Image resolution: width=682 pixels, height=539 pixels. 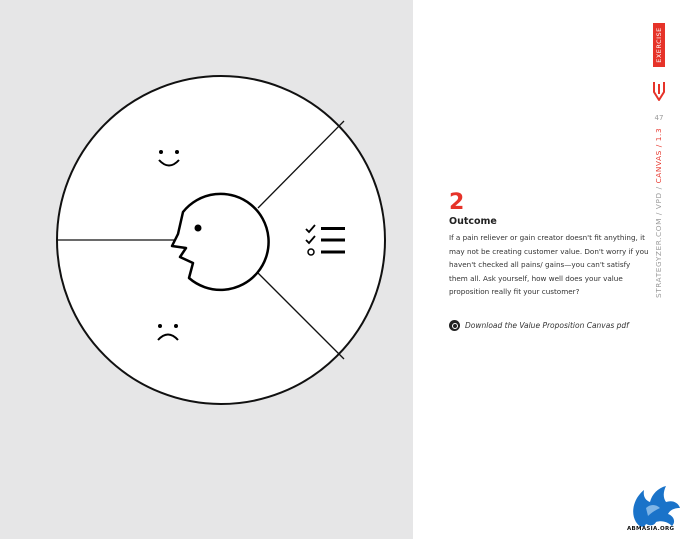 I want to click on breadcrumb: STRATEGYZER.COM / VPD / CANVAS / 1.3, so click(x=658, y=213).